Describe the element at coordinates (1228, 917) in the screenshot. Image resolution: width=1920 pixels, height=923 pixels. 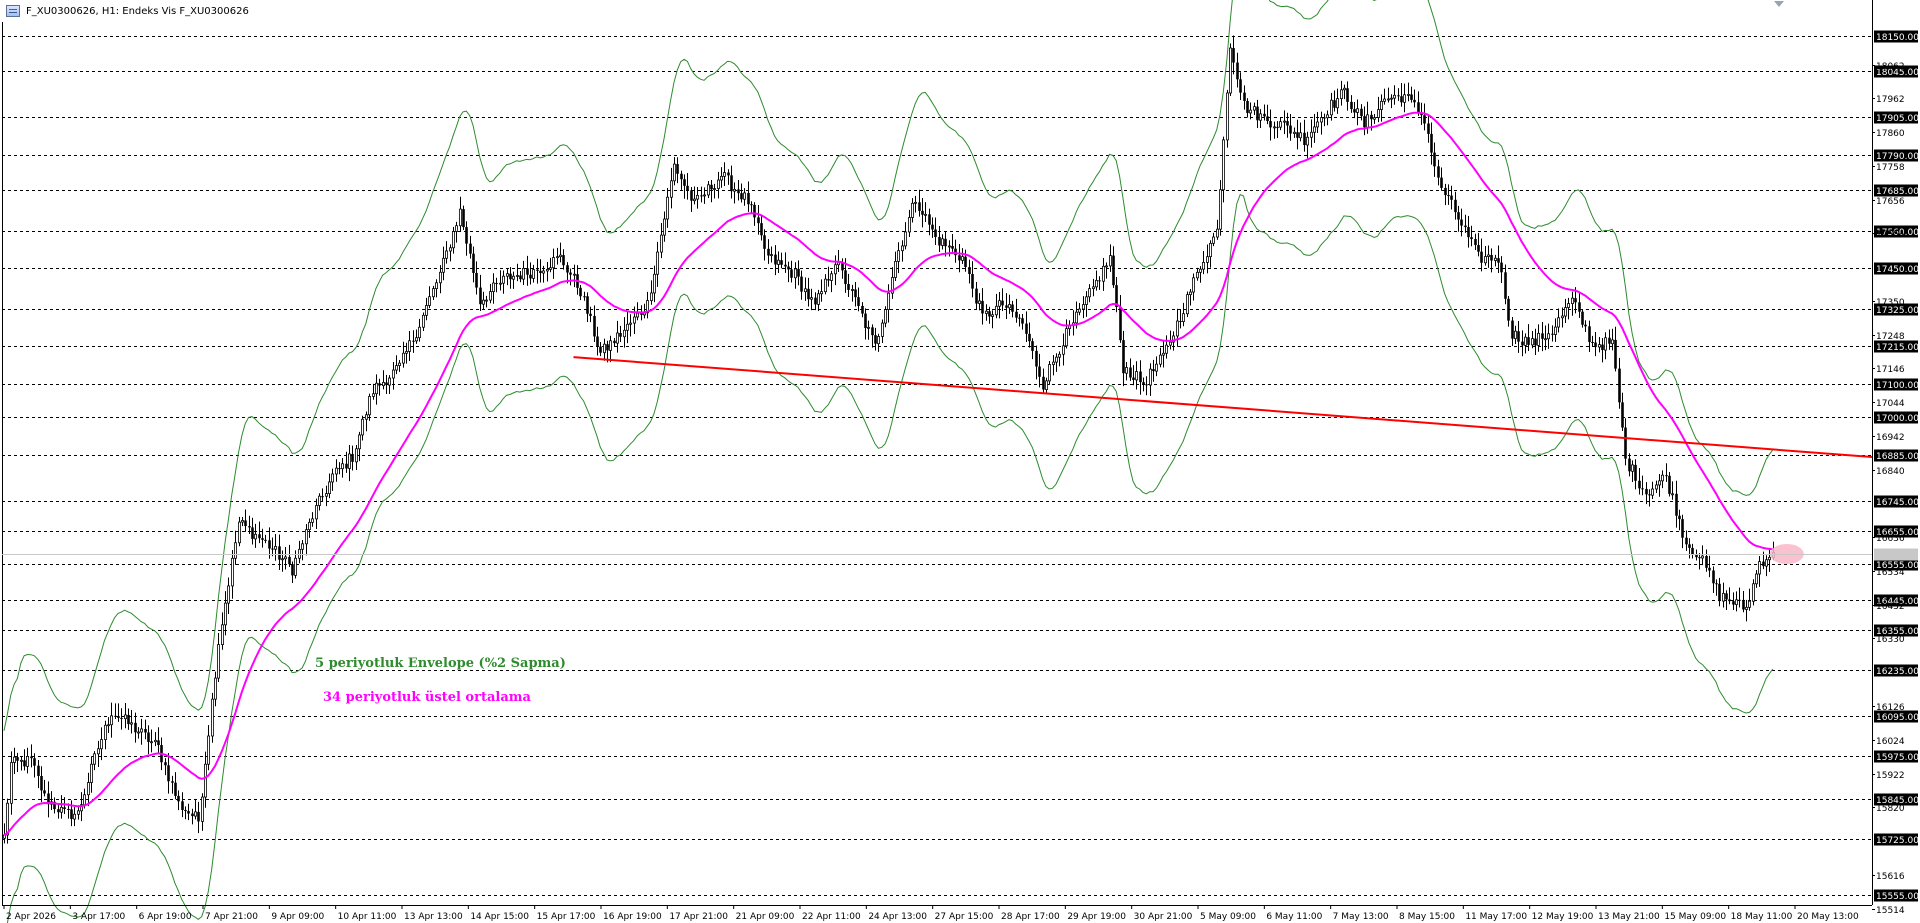
I see `time-tick-label: 5 May 09:00` at that location.